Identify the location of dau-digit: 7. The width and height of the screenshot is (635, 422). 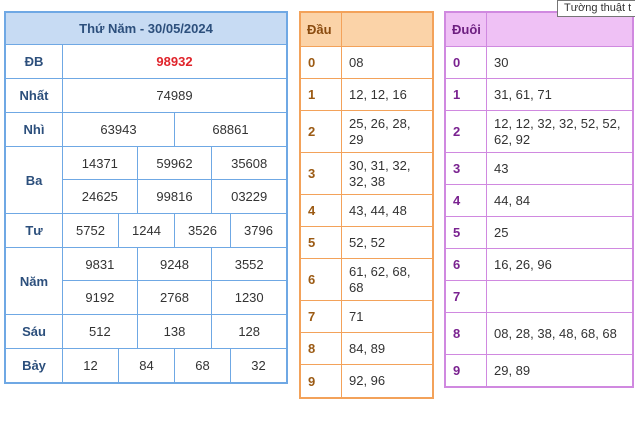
(321, 316).